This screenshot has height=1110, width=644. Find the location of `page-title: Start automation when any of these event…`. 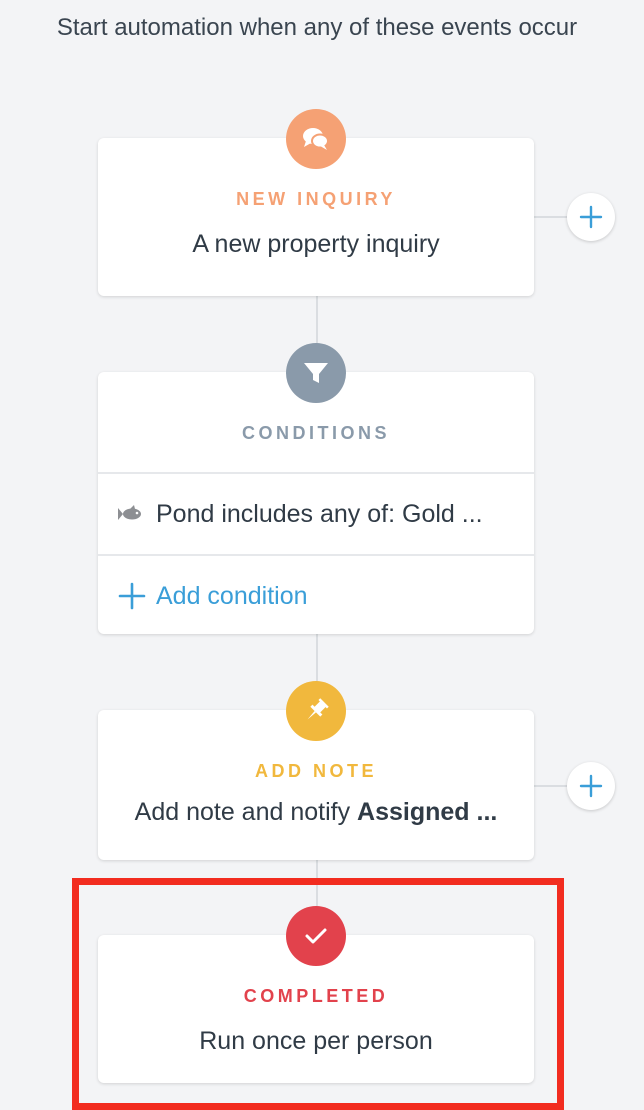

page-title: Start automation when any of these event… is located at coordinates (317, 27).